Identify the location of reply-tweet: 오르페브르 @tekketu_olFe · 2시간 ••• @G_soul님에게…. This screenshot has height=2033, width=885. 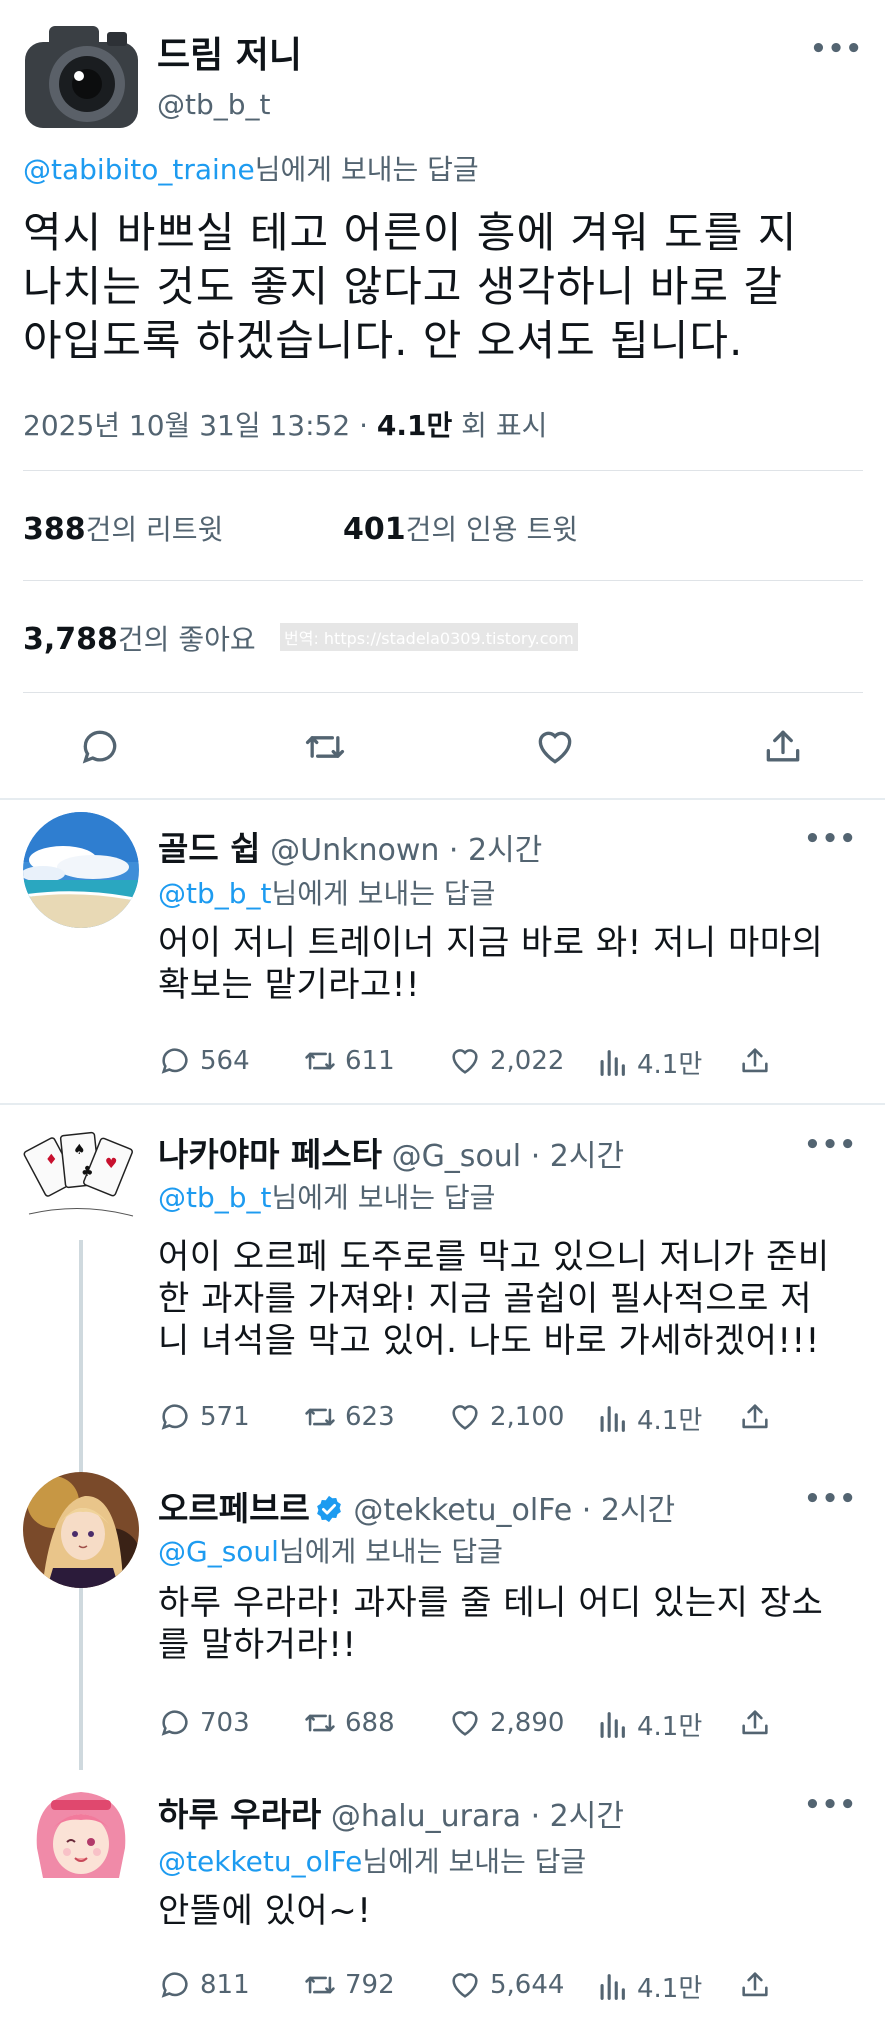
(442, 1622).